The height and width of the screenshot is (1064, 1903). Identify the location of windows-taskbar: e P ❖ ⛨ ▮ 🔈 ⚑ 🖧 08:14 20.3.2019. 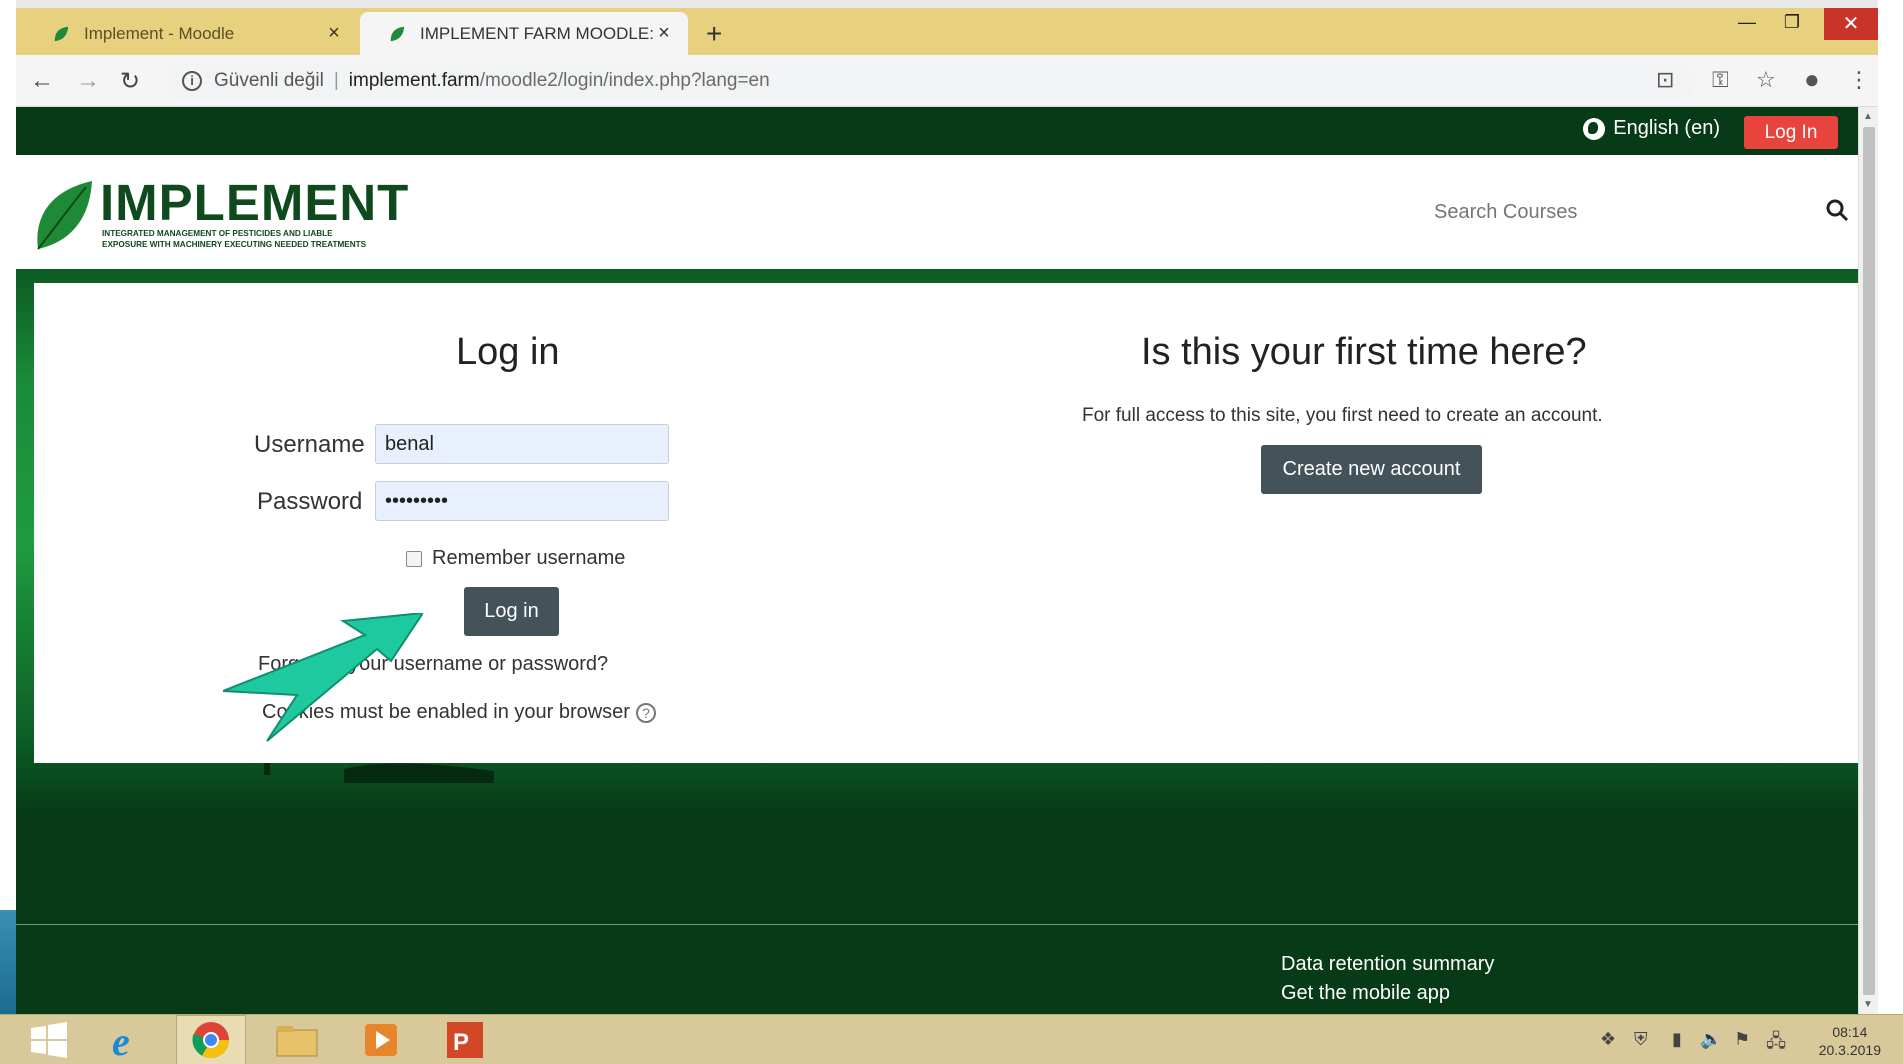
(951, 1039).